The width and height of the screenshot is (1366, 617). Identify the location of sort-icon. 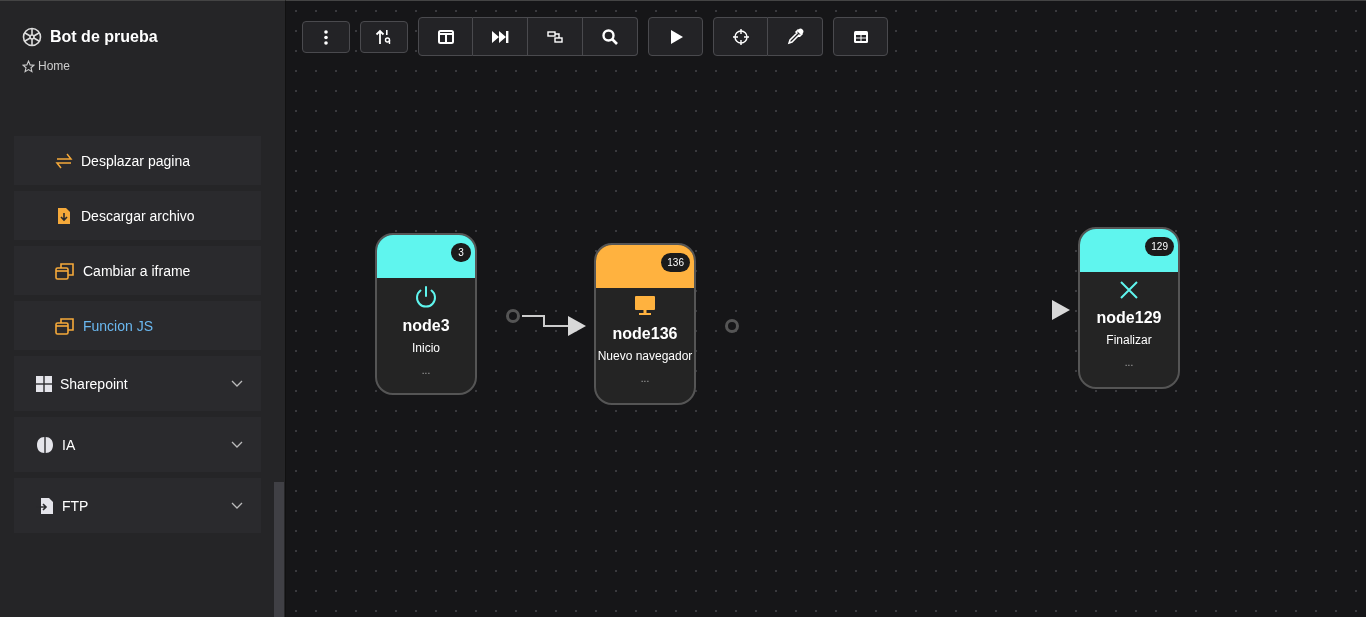
(384, 37).